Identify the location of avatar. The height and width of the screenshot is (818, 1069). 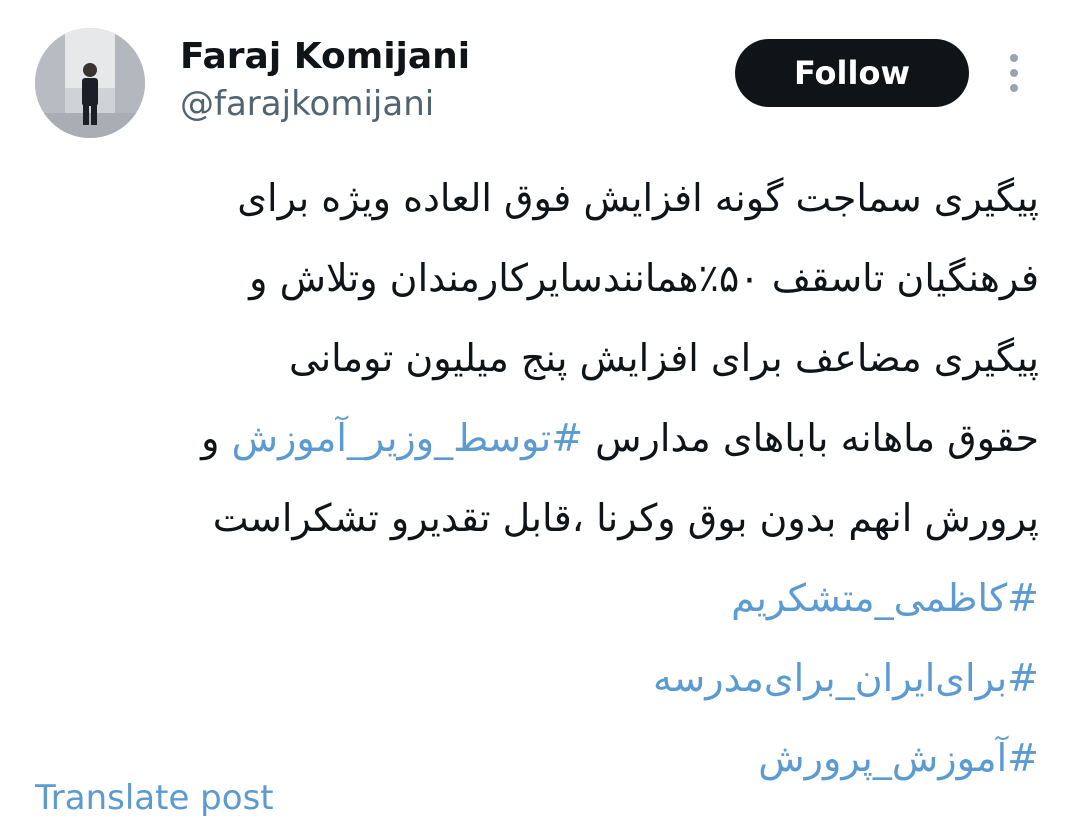
(90, 83).